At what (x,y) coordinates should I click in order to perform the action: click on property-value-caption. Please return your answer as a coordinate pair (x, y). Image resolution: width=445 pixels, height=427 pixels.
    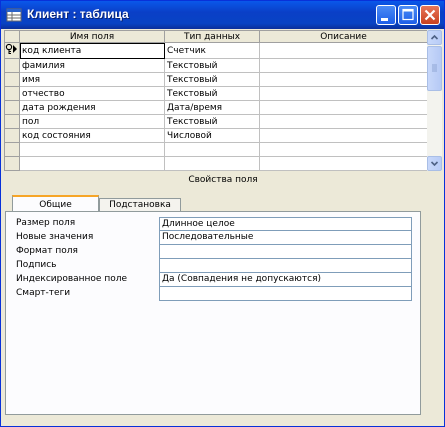
    Looking at the image, I should click on (285, 266).